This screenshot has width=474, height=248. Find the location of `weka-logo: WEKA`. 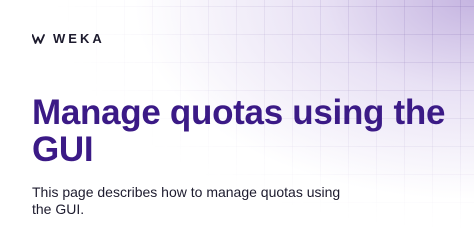

weka-logo: WEKA is located at coordinates (68, 38).